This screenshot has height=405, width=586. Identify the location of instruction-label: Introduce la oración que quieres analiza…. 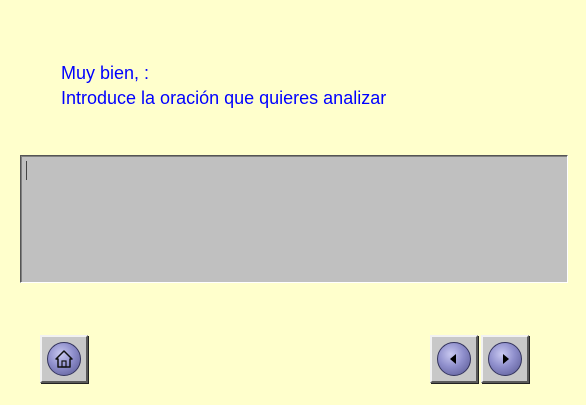
(224, 98).